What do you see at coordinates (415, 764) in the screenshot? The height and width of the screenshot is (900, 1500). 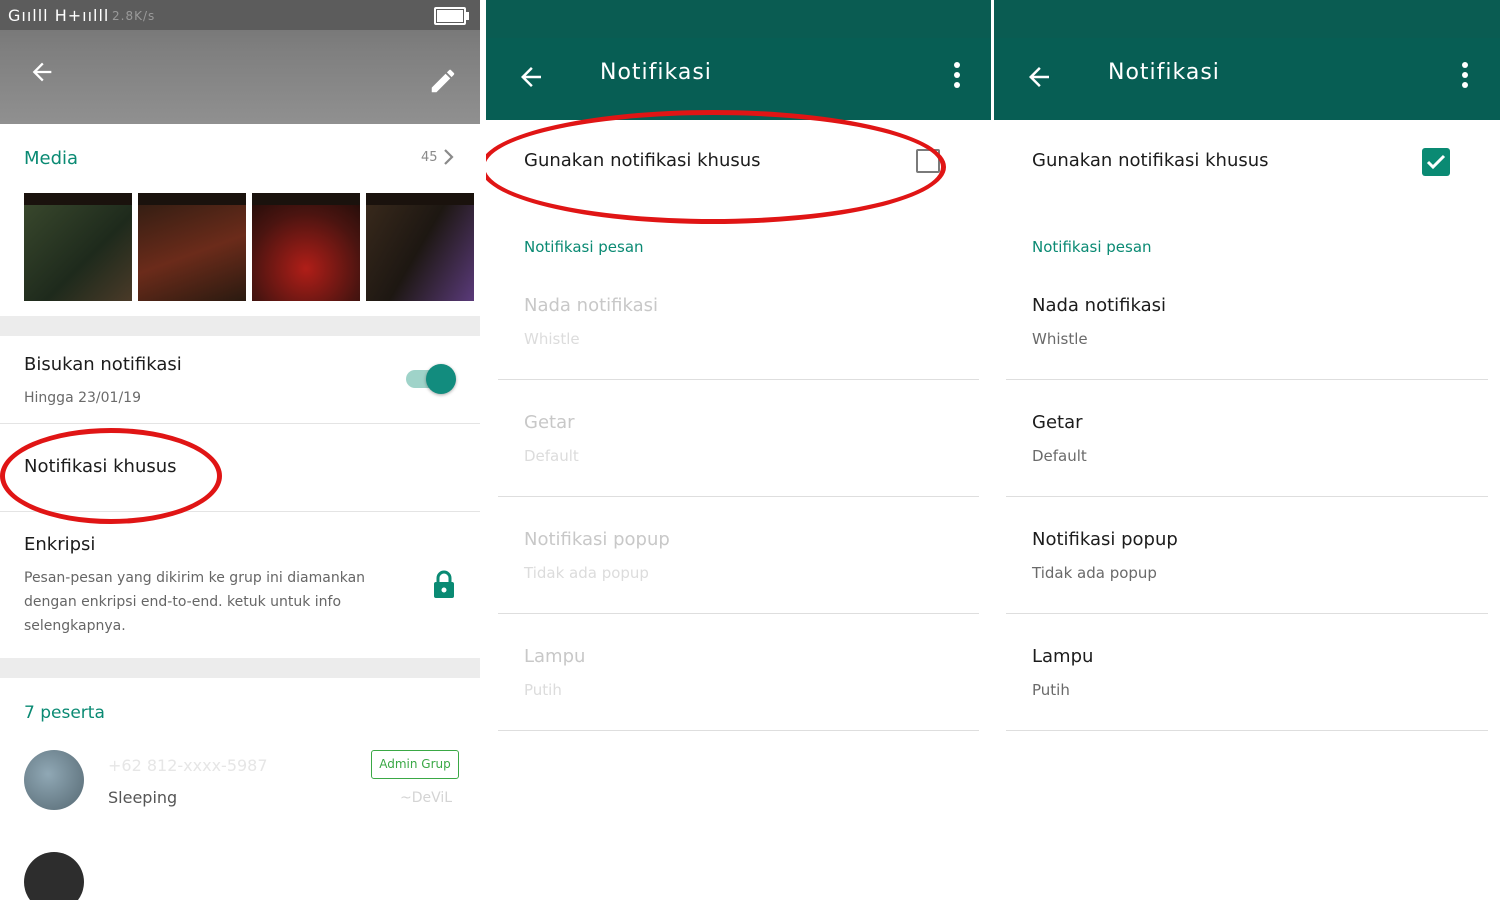 I see `admin-badge: Admin Grup` at bounding box center [415, 764].